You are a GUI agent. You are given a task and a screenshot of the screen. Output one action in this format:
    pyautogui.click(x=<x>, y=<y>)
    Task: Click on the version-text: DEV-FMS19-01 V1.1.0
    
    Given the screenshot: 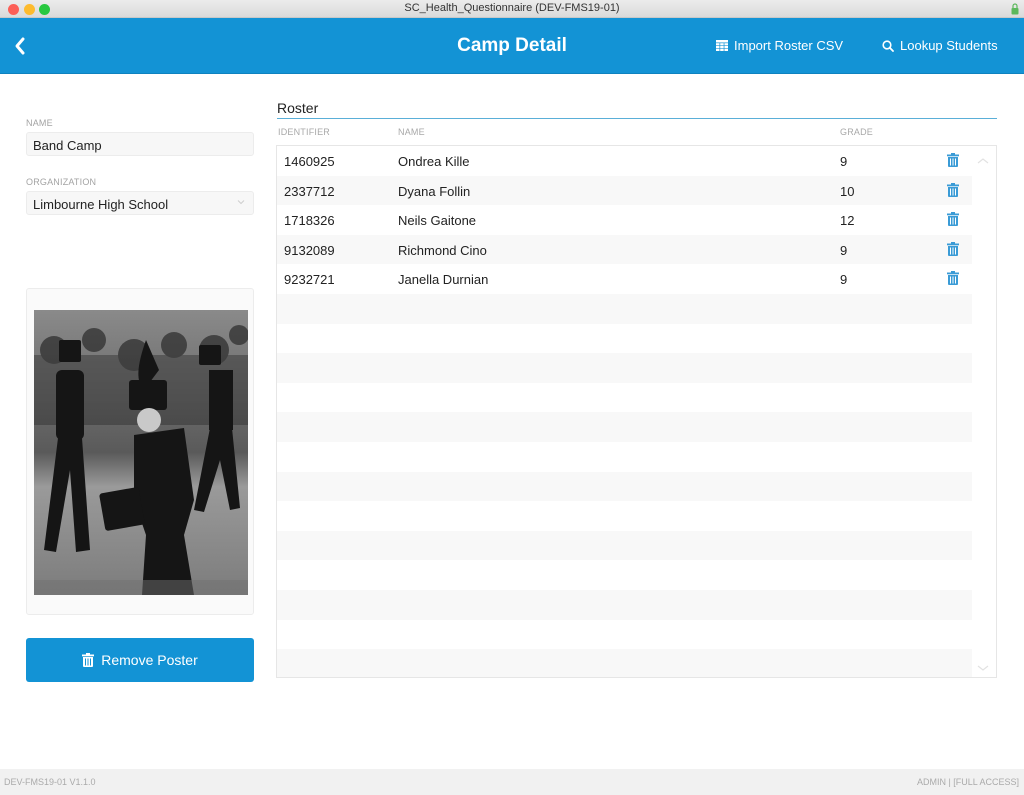 What is the action you would take?
    pyautogui.click(x=50, y=782)
    